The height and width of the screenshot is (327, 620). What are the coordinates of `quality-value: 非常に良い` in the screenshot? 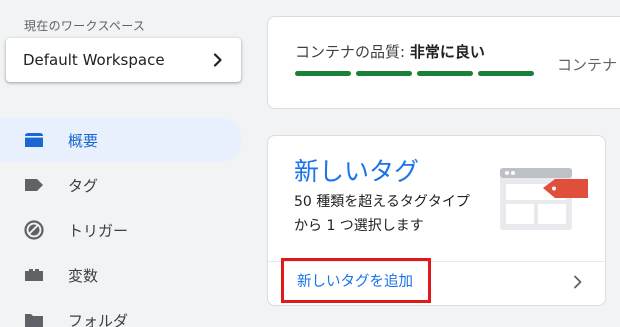 It's located at (447, 52).